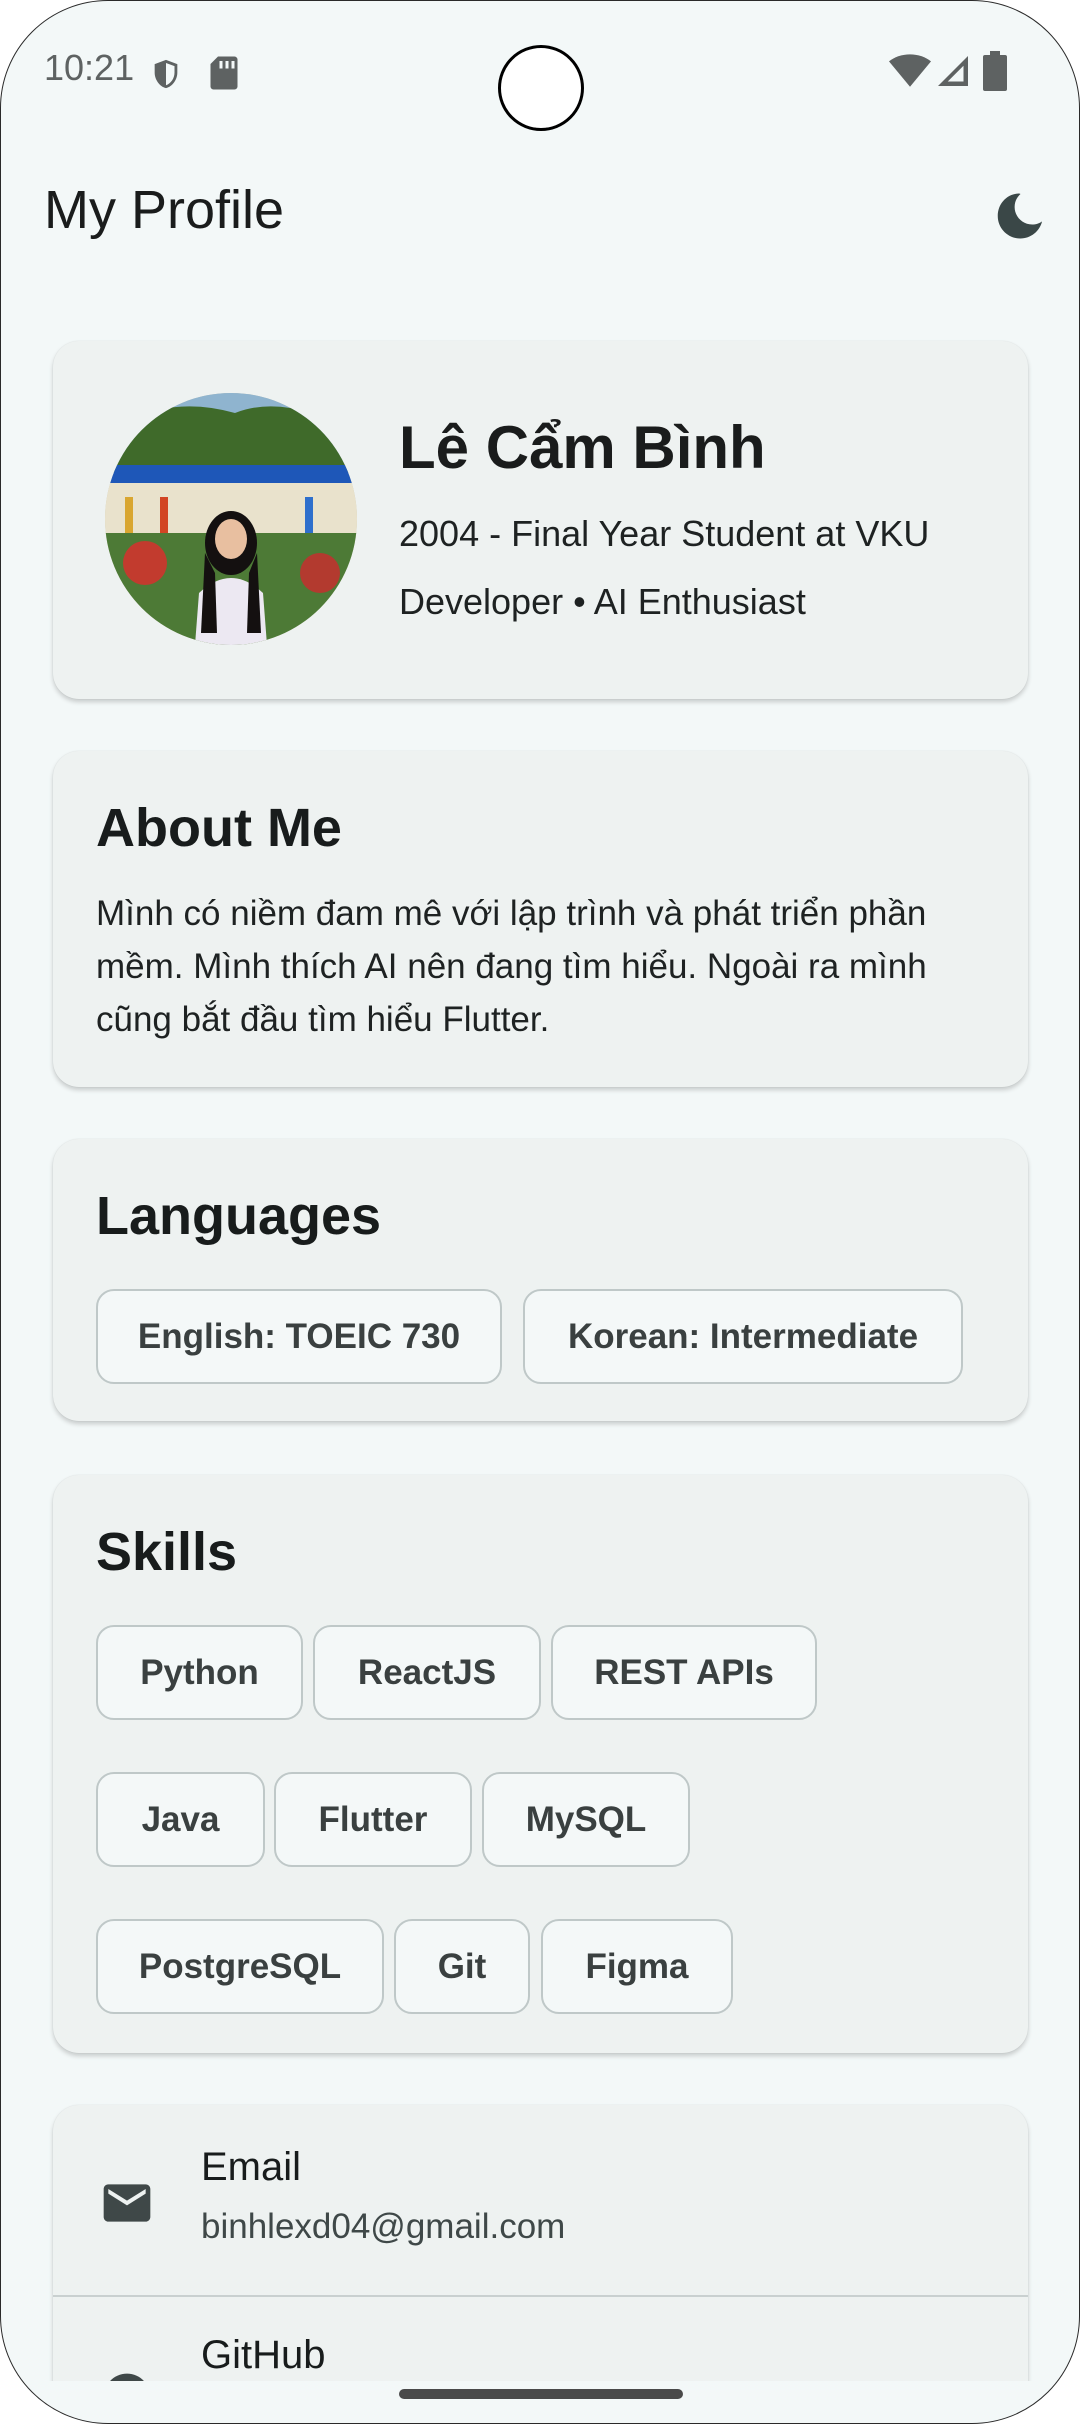 The height and width of the screenshot is (2424, 1080). What do you see at coordinates (540, 2200) in the screenshot?
I see `contact-row-email: Email binhlexd04@gmail.com` at bounding box center [540, 2200].